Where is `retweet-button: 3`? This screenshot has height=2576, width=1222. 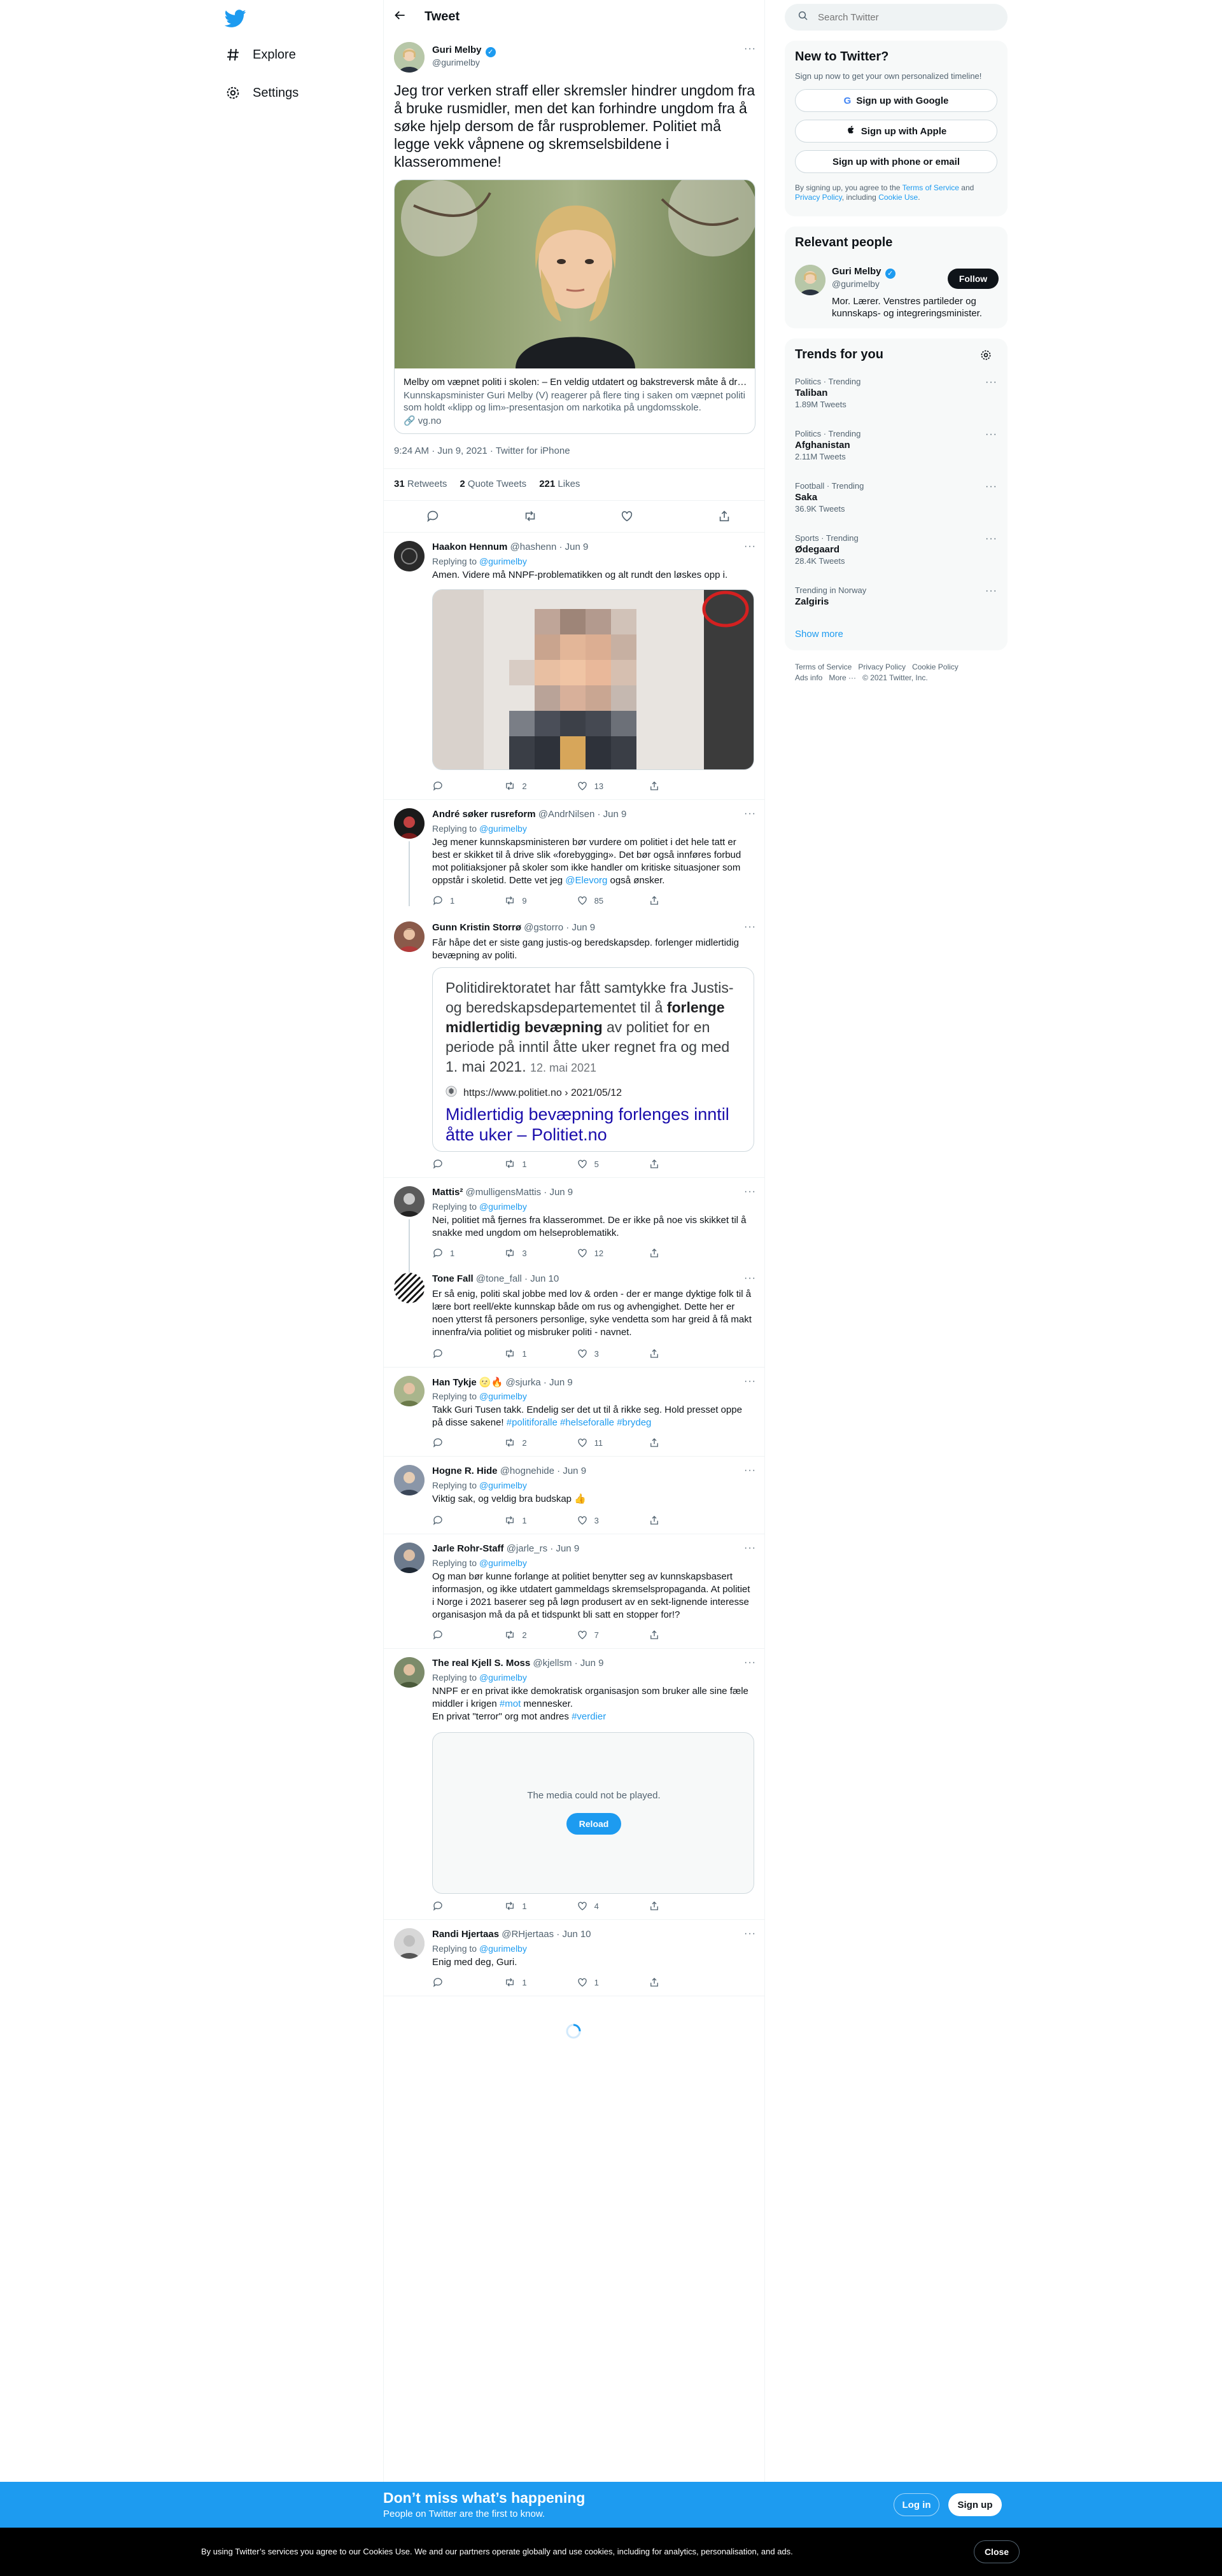 retweet-button: 3 is located at coordinates (532, 1253).